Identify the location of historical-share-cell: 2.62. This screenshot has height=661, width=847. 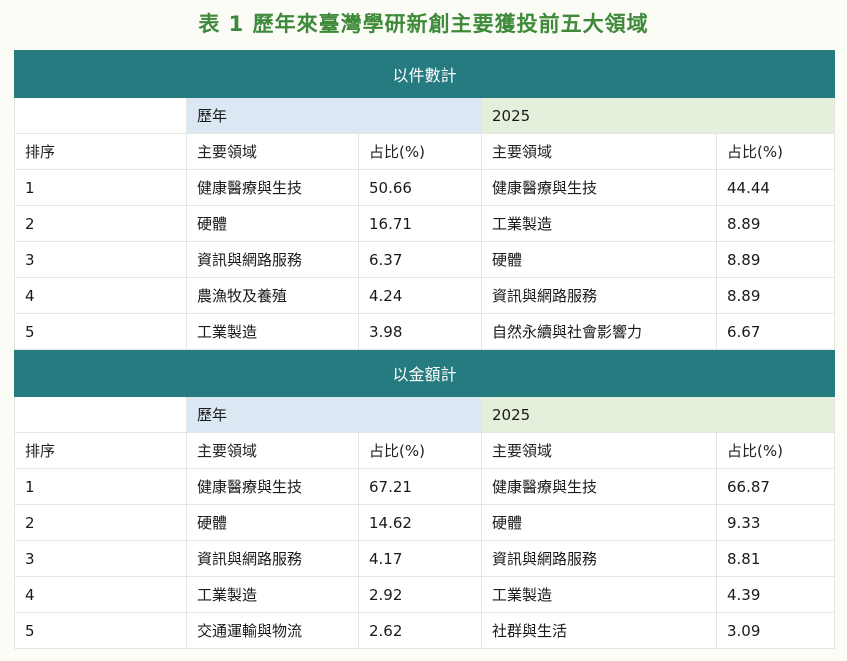
(420, 630).